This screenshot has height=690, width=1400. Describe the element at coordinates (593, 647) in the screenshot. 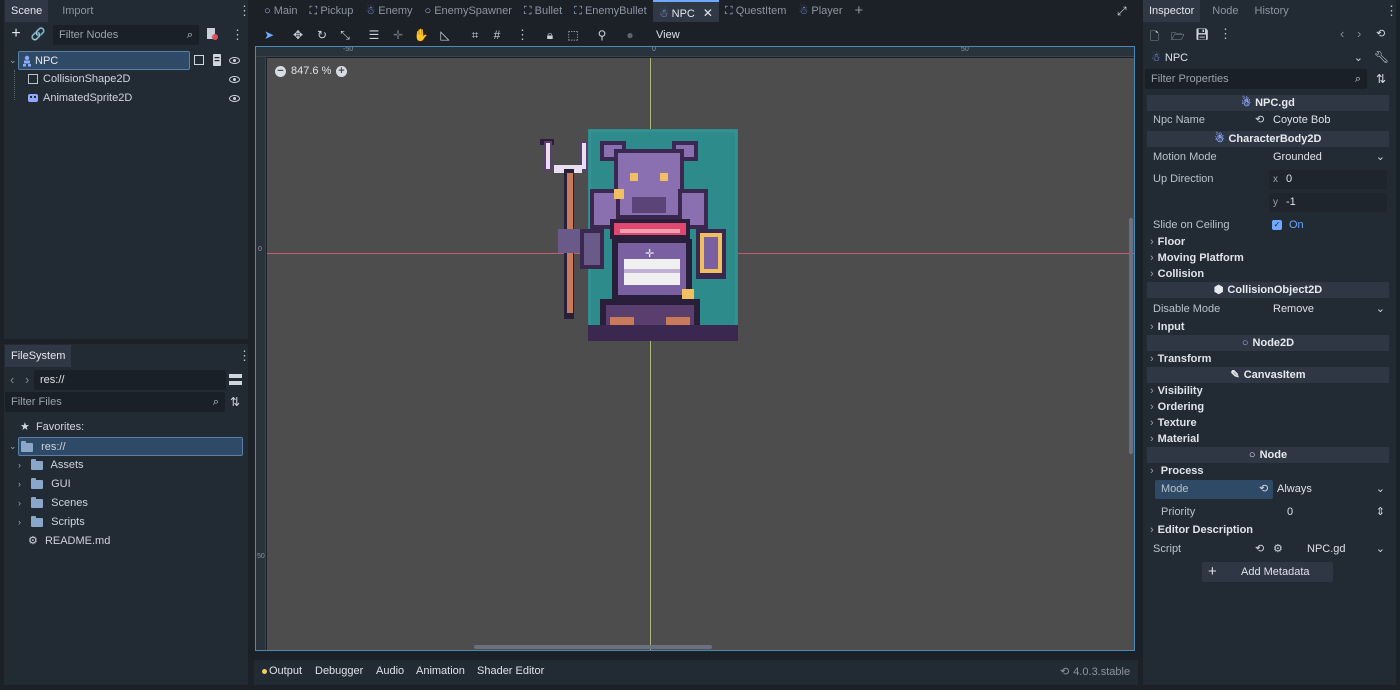

I see `horizontal-scrollbar` at that location.